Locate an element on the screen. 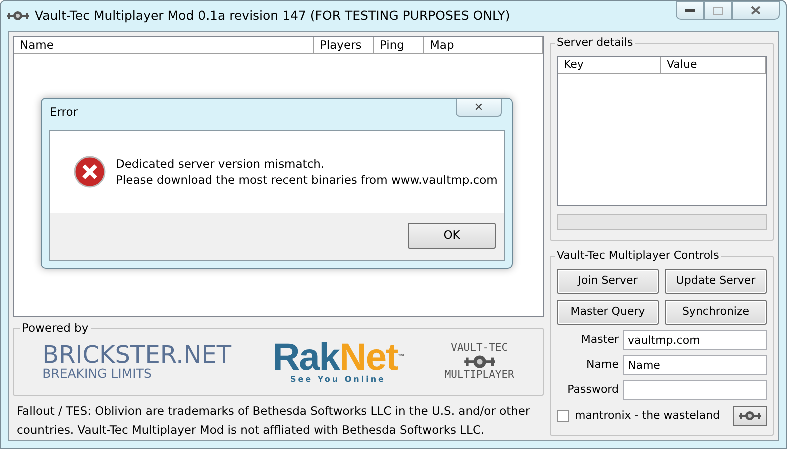 The width and height of the screenshot is (787, 449). text-field: vaultmp.com is located at coordinates (695, 340).